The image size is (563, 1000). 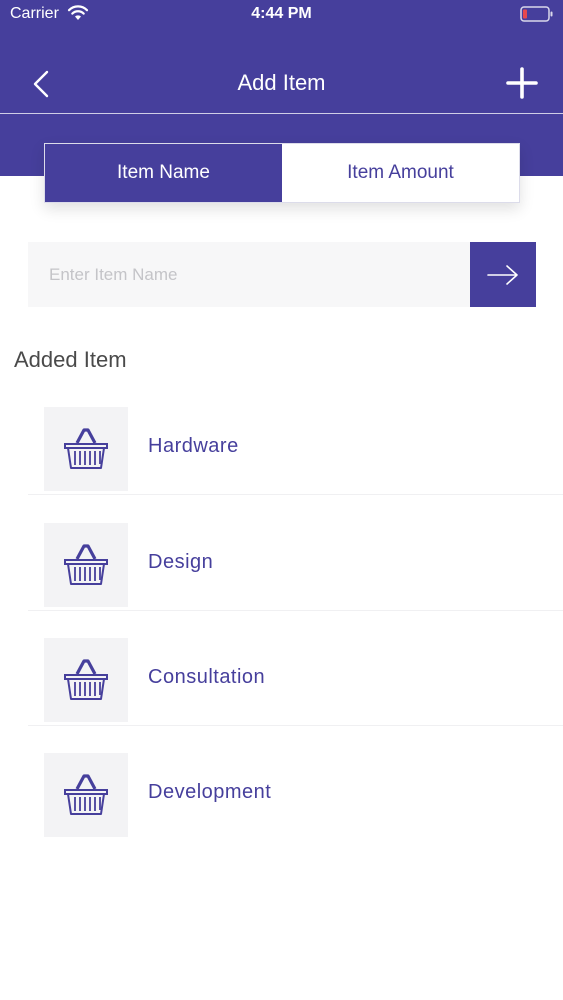 I want to click on status-time: 4:44 PM, so click(x=281, y=13).